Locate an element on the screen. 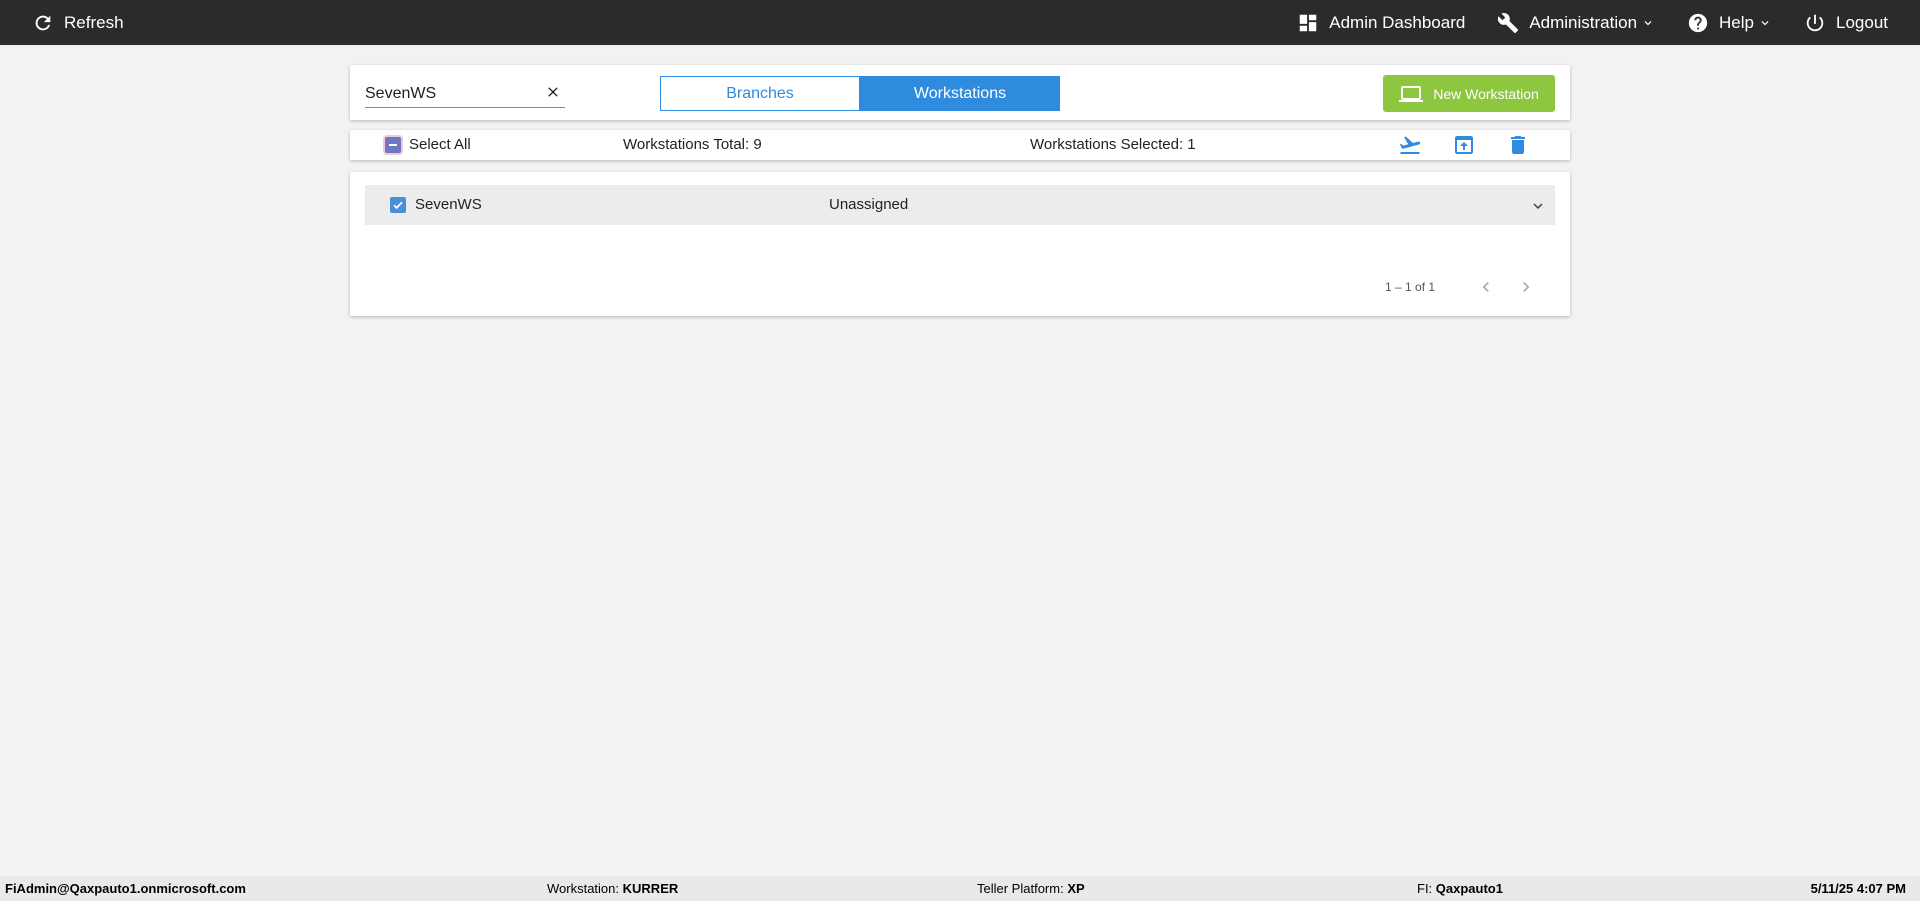  logout-label: Logout is located at coordinates (1862, 22).